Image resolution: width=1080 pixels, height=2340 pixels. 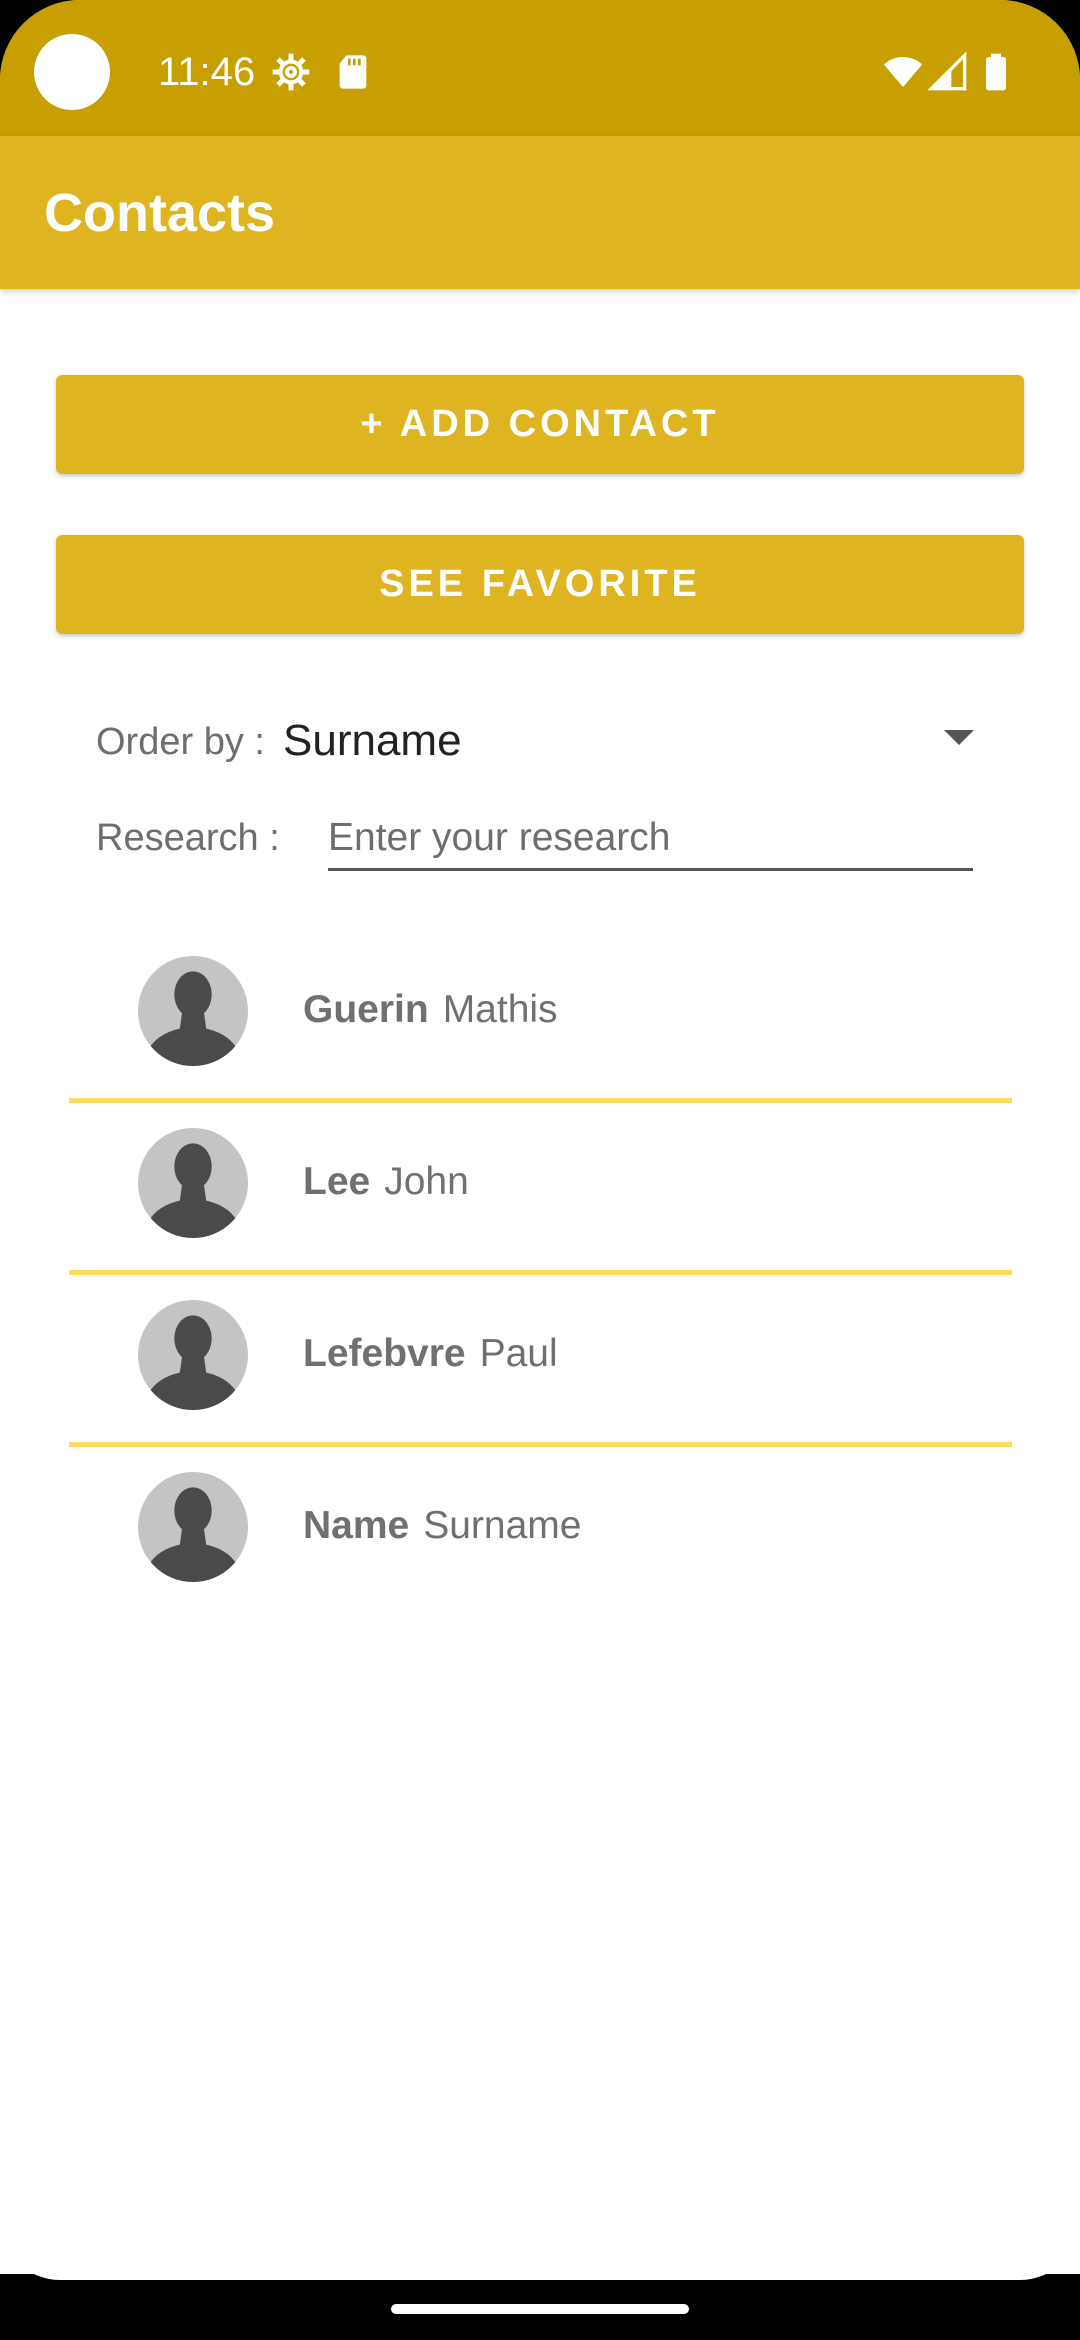 What do you see at coordinates (518, 1353) in the screenshot?
I see `contact-first-name: Paul` at bounding box center [518, 1353].